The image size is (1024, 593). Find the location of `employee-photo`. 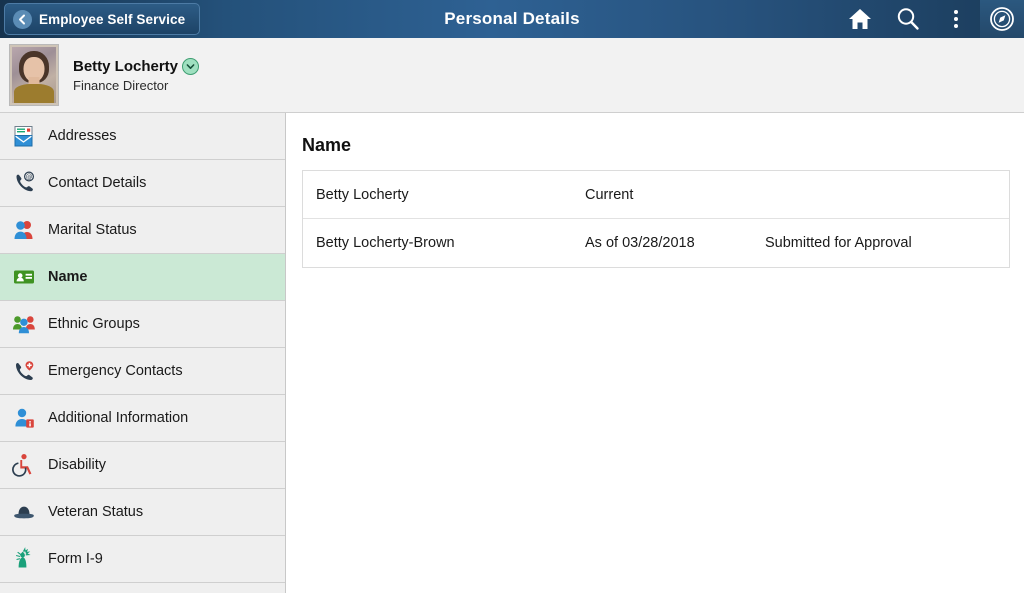

employee-photo is located at coordinates (34, 75).